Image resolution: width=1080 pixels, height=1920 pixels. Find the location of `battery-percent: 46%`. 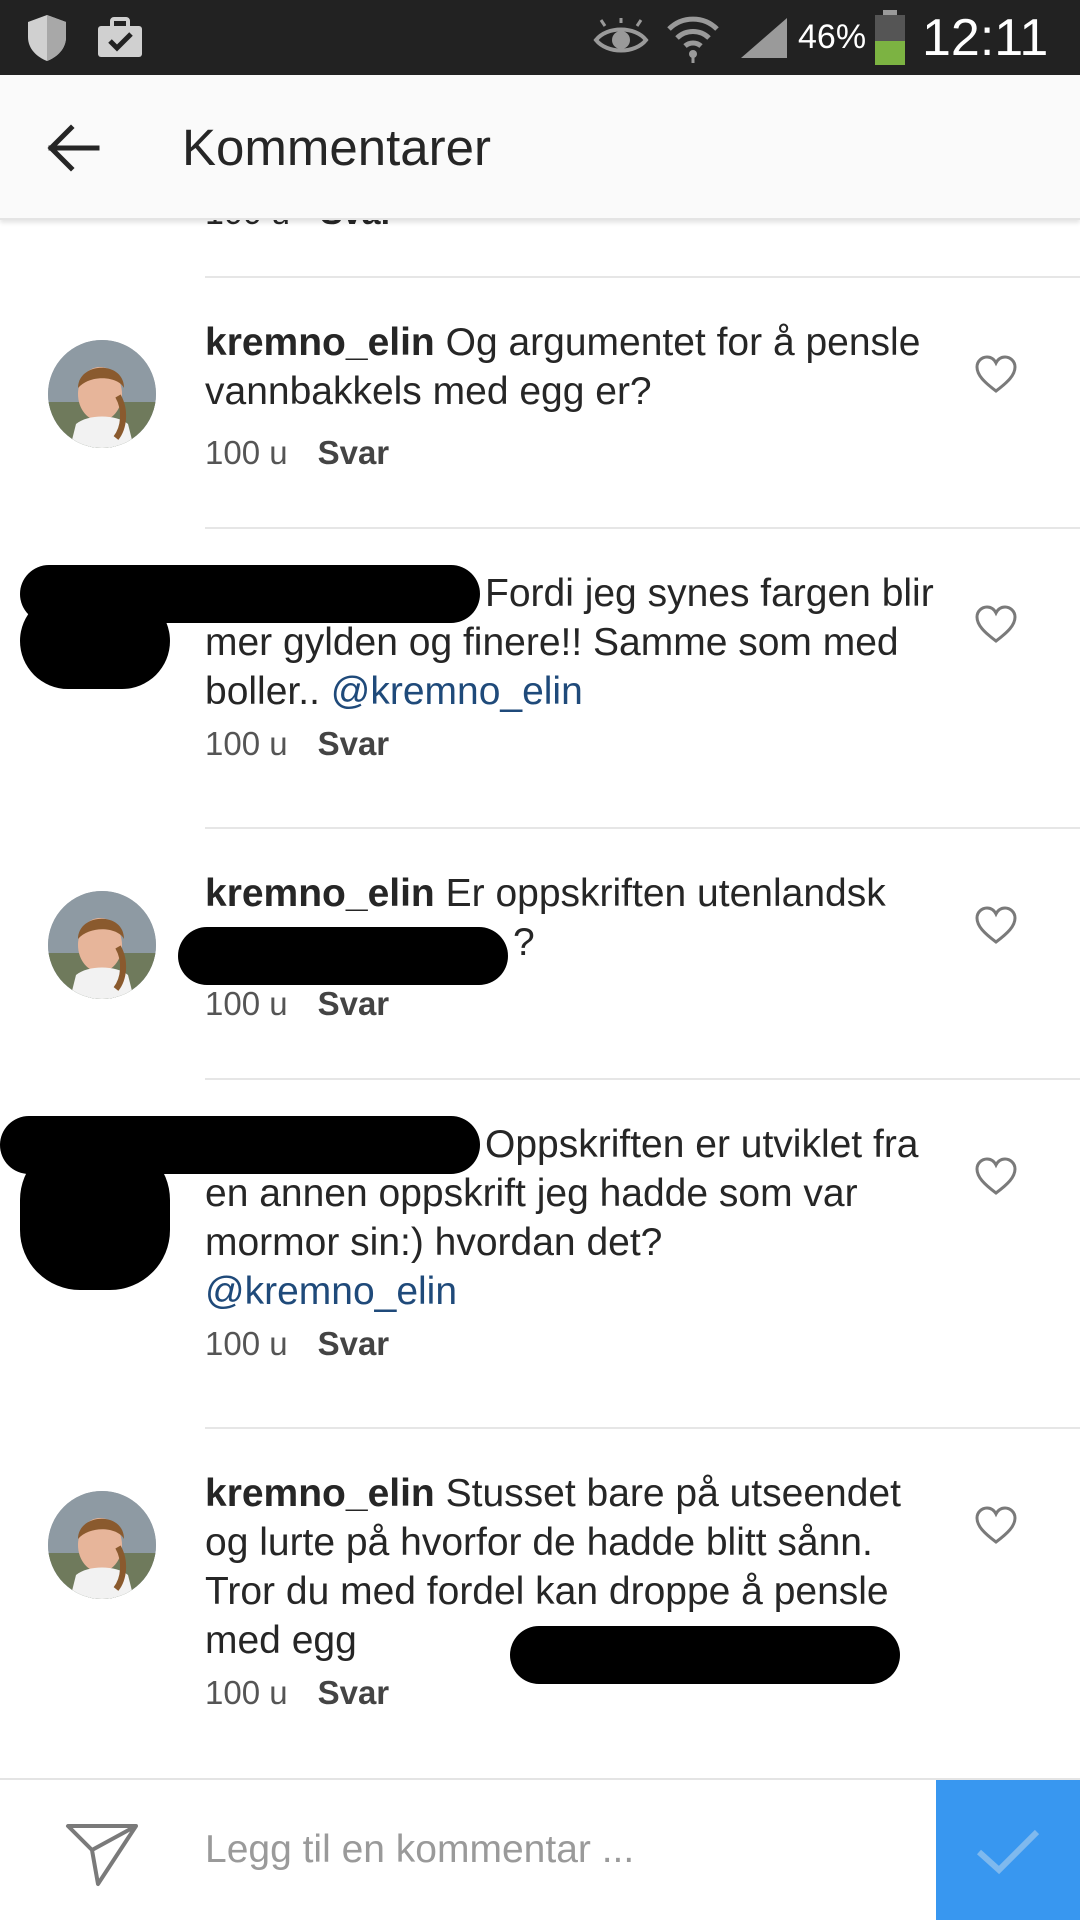

battery-percent: 46% is located at coordinates (832, 37).